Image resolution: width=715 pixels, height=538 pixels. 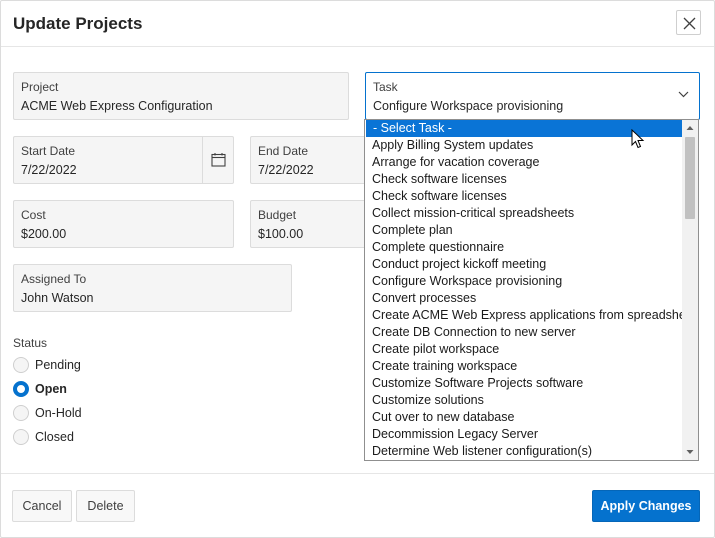 I want to click on calendar-button, so click(x=217, y=160).